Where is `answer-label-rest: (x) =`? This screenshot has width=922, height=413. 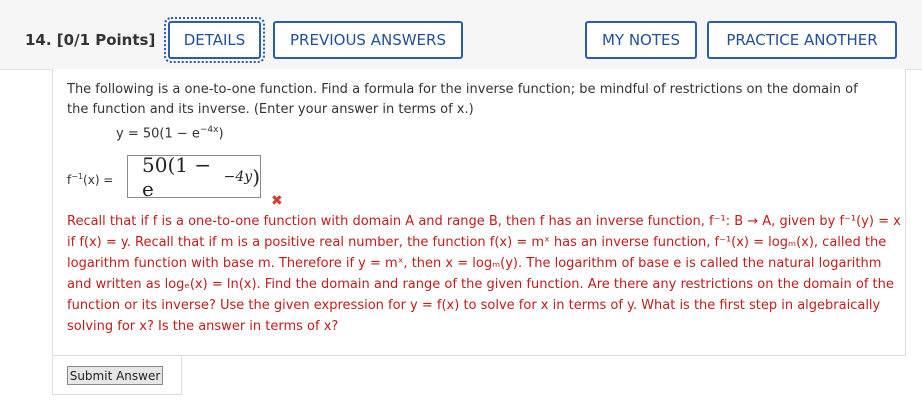
answer-label-rest: (x) = is located at coordinates (98, 180).